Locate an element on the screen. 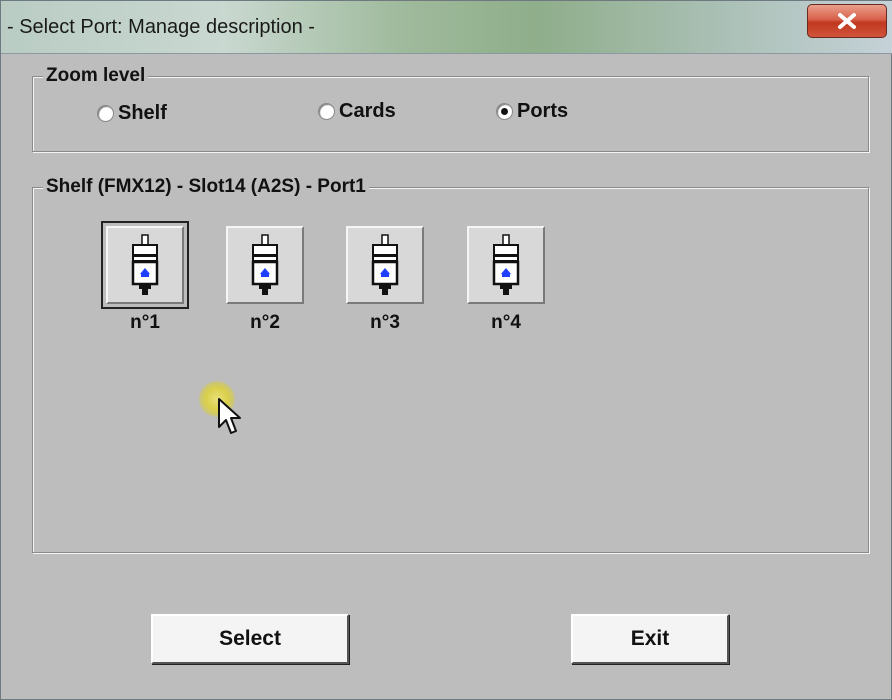 Image resolution: width=892 pixels, height=700 pixels. radio-cards-label: Cards is located at coordinates (367, 111).